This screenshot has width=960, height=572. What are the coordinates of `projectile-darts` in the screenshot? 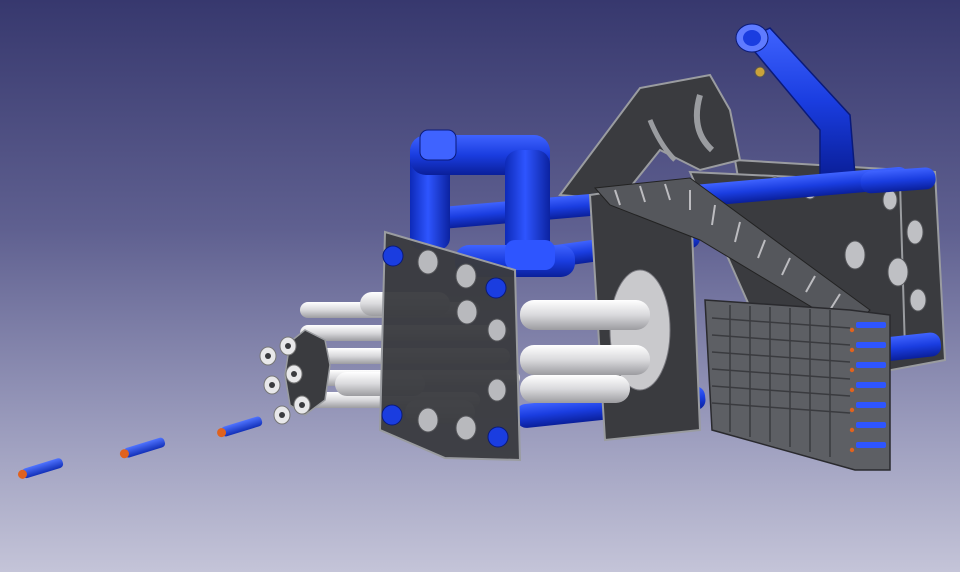 It's located at (140, 448).